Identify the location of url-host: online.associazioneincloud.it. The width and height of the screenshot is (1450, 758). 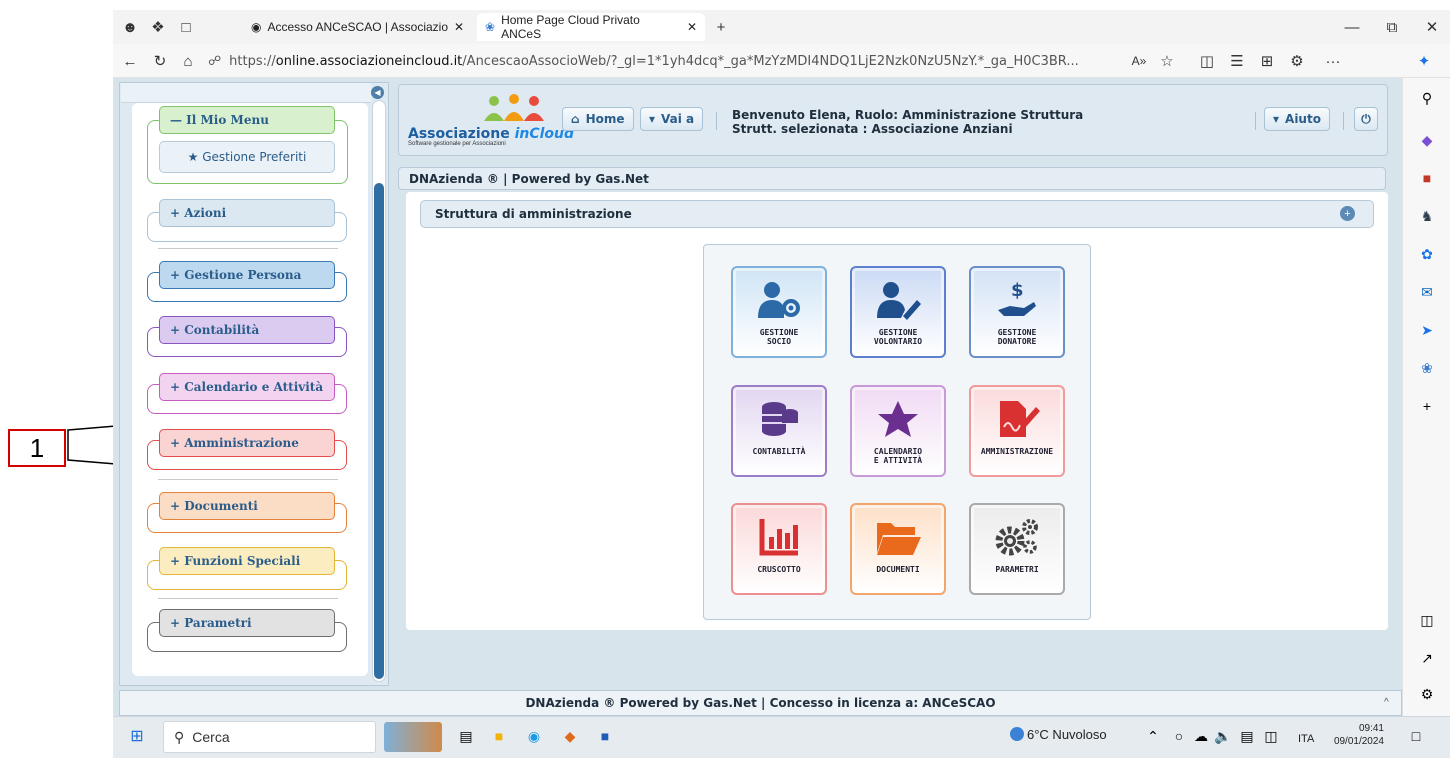
(369, 61).